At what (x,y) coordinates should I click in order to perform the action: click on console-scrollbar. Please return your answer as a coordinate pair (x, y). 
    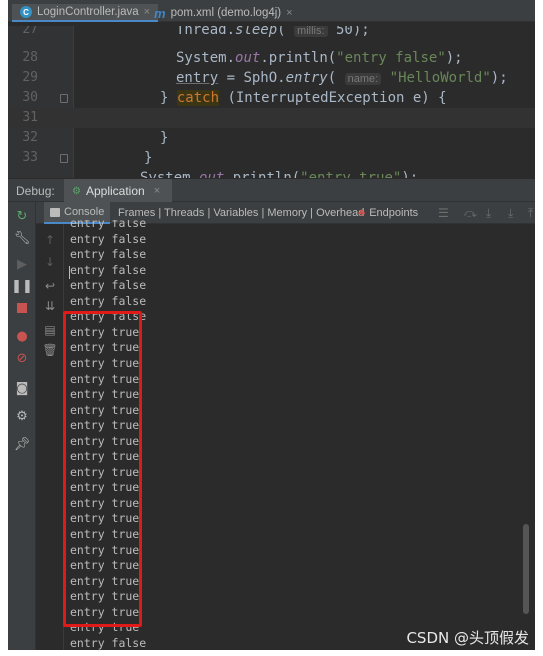
    Looking at the image, I should click on (526, 437).